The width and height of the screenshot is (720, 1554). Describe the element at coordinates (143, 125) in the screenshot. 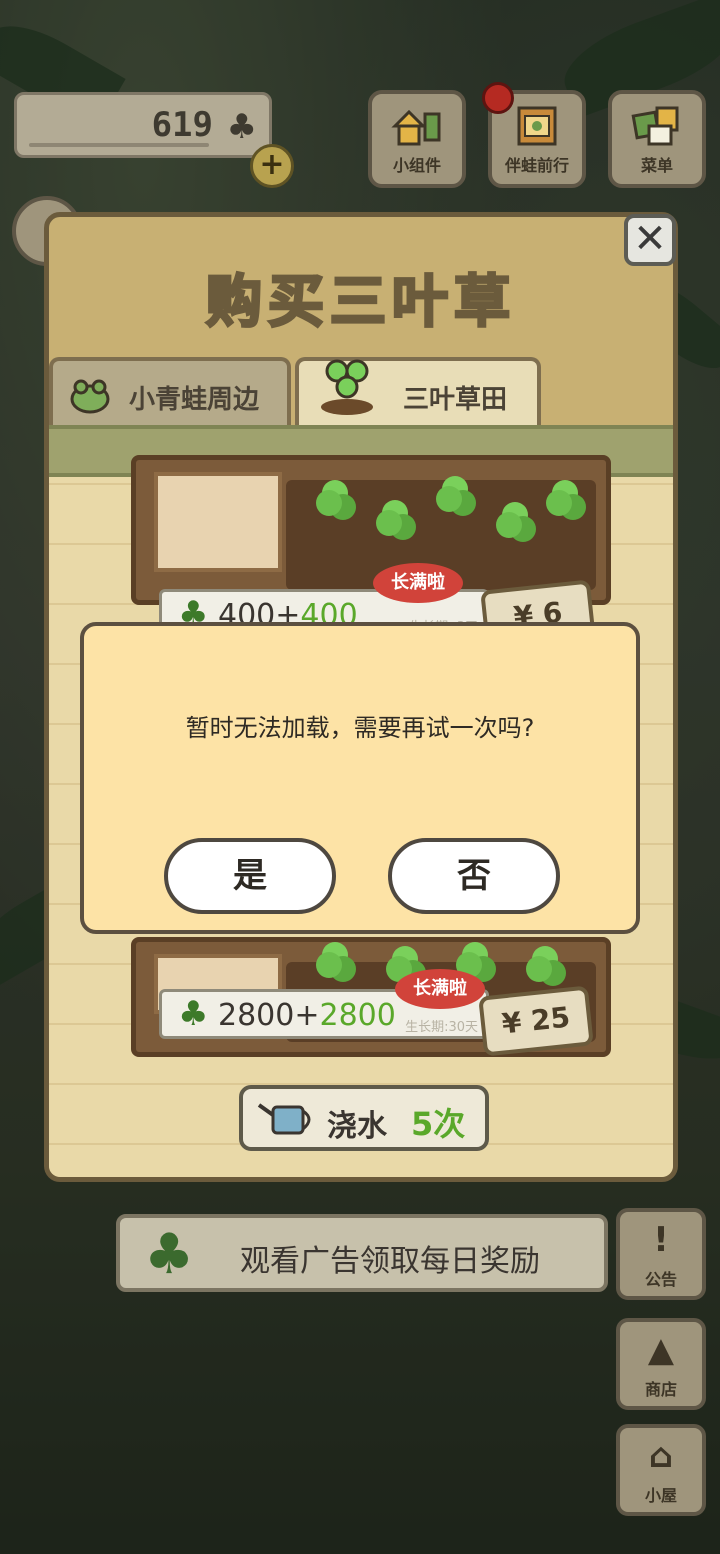

I see `clover-counter: 619 ♣` at that location.